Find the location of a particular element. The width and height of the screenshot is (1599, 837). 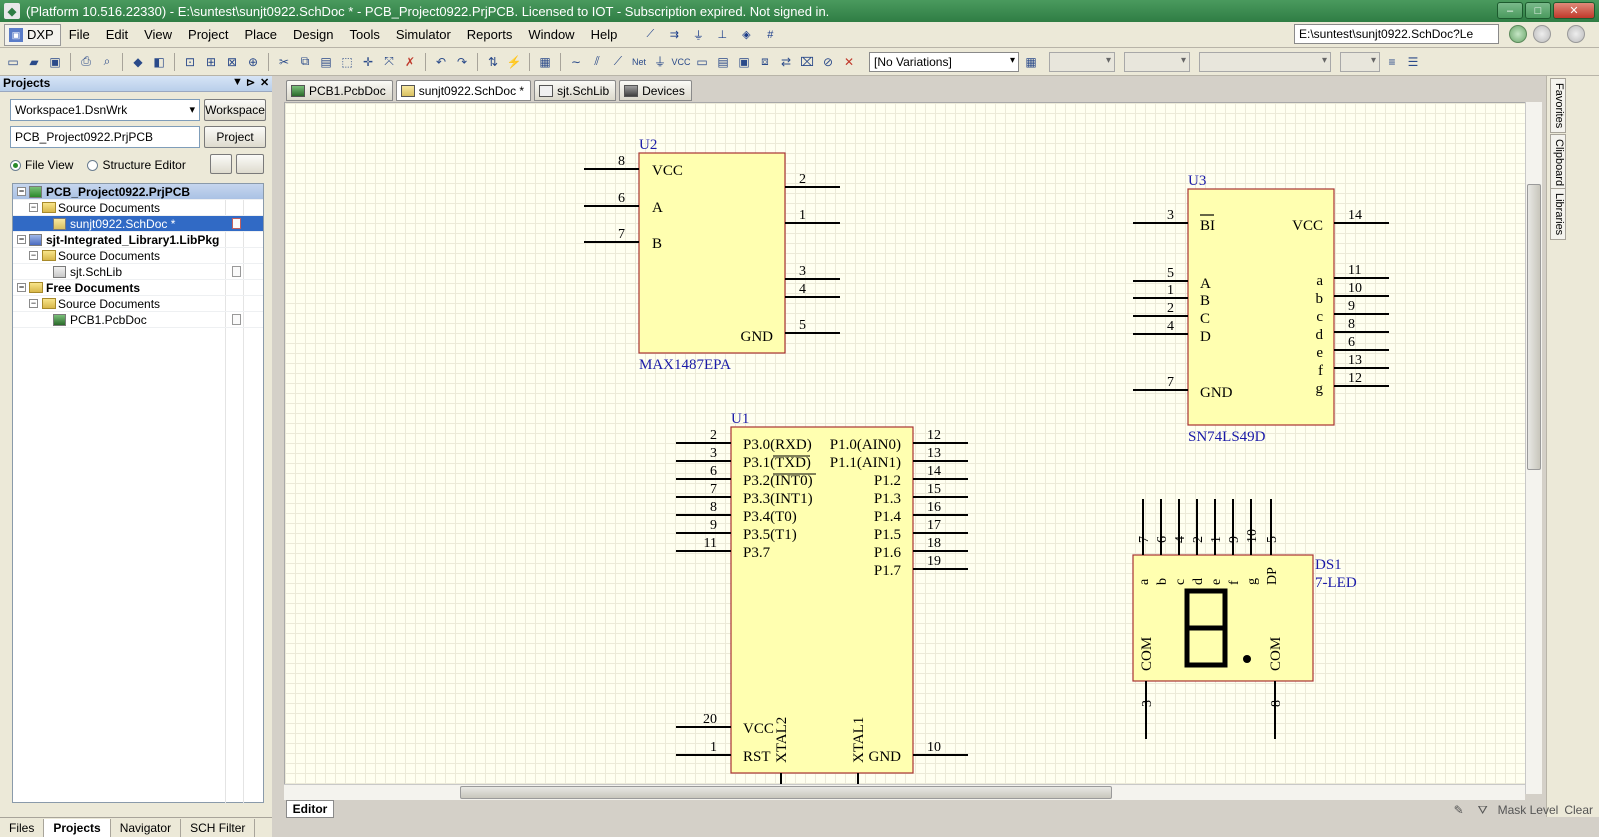

place-bus-entry-icon: ⟋ is located at coordinates (618, 62).